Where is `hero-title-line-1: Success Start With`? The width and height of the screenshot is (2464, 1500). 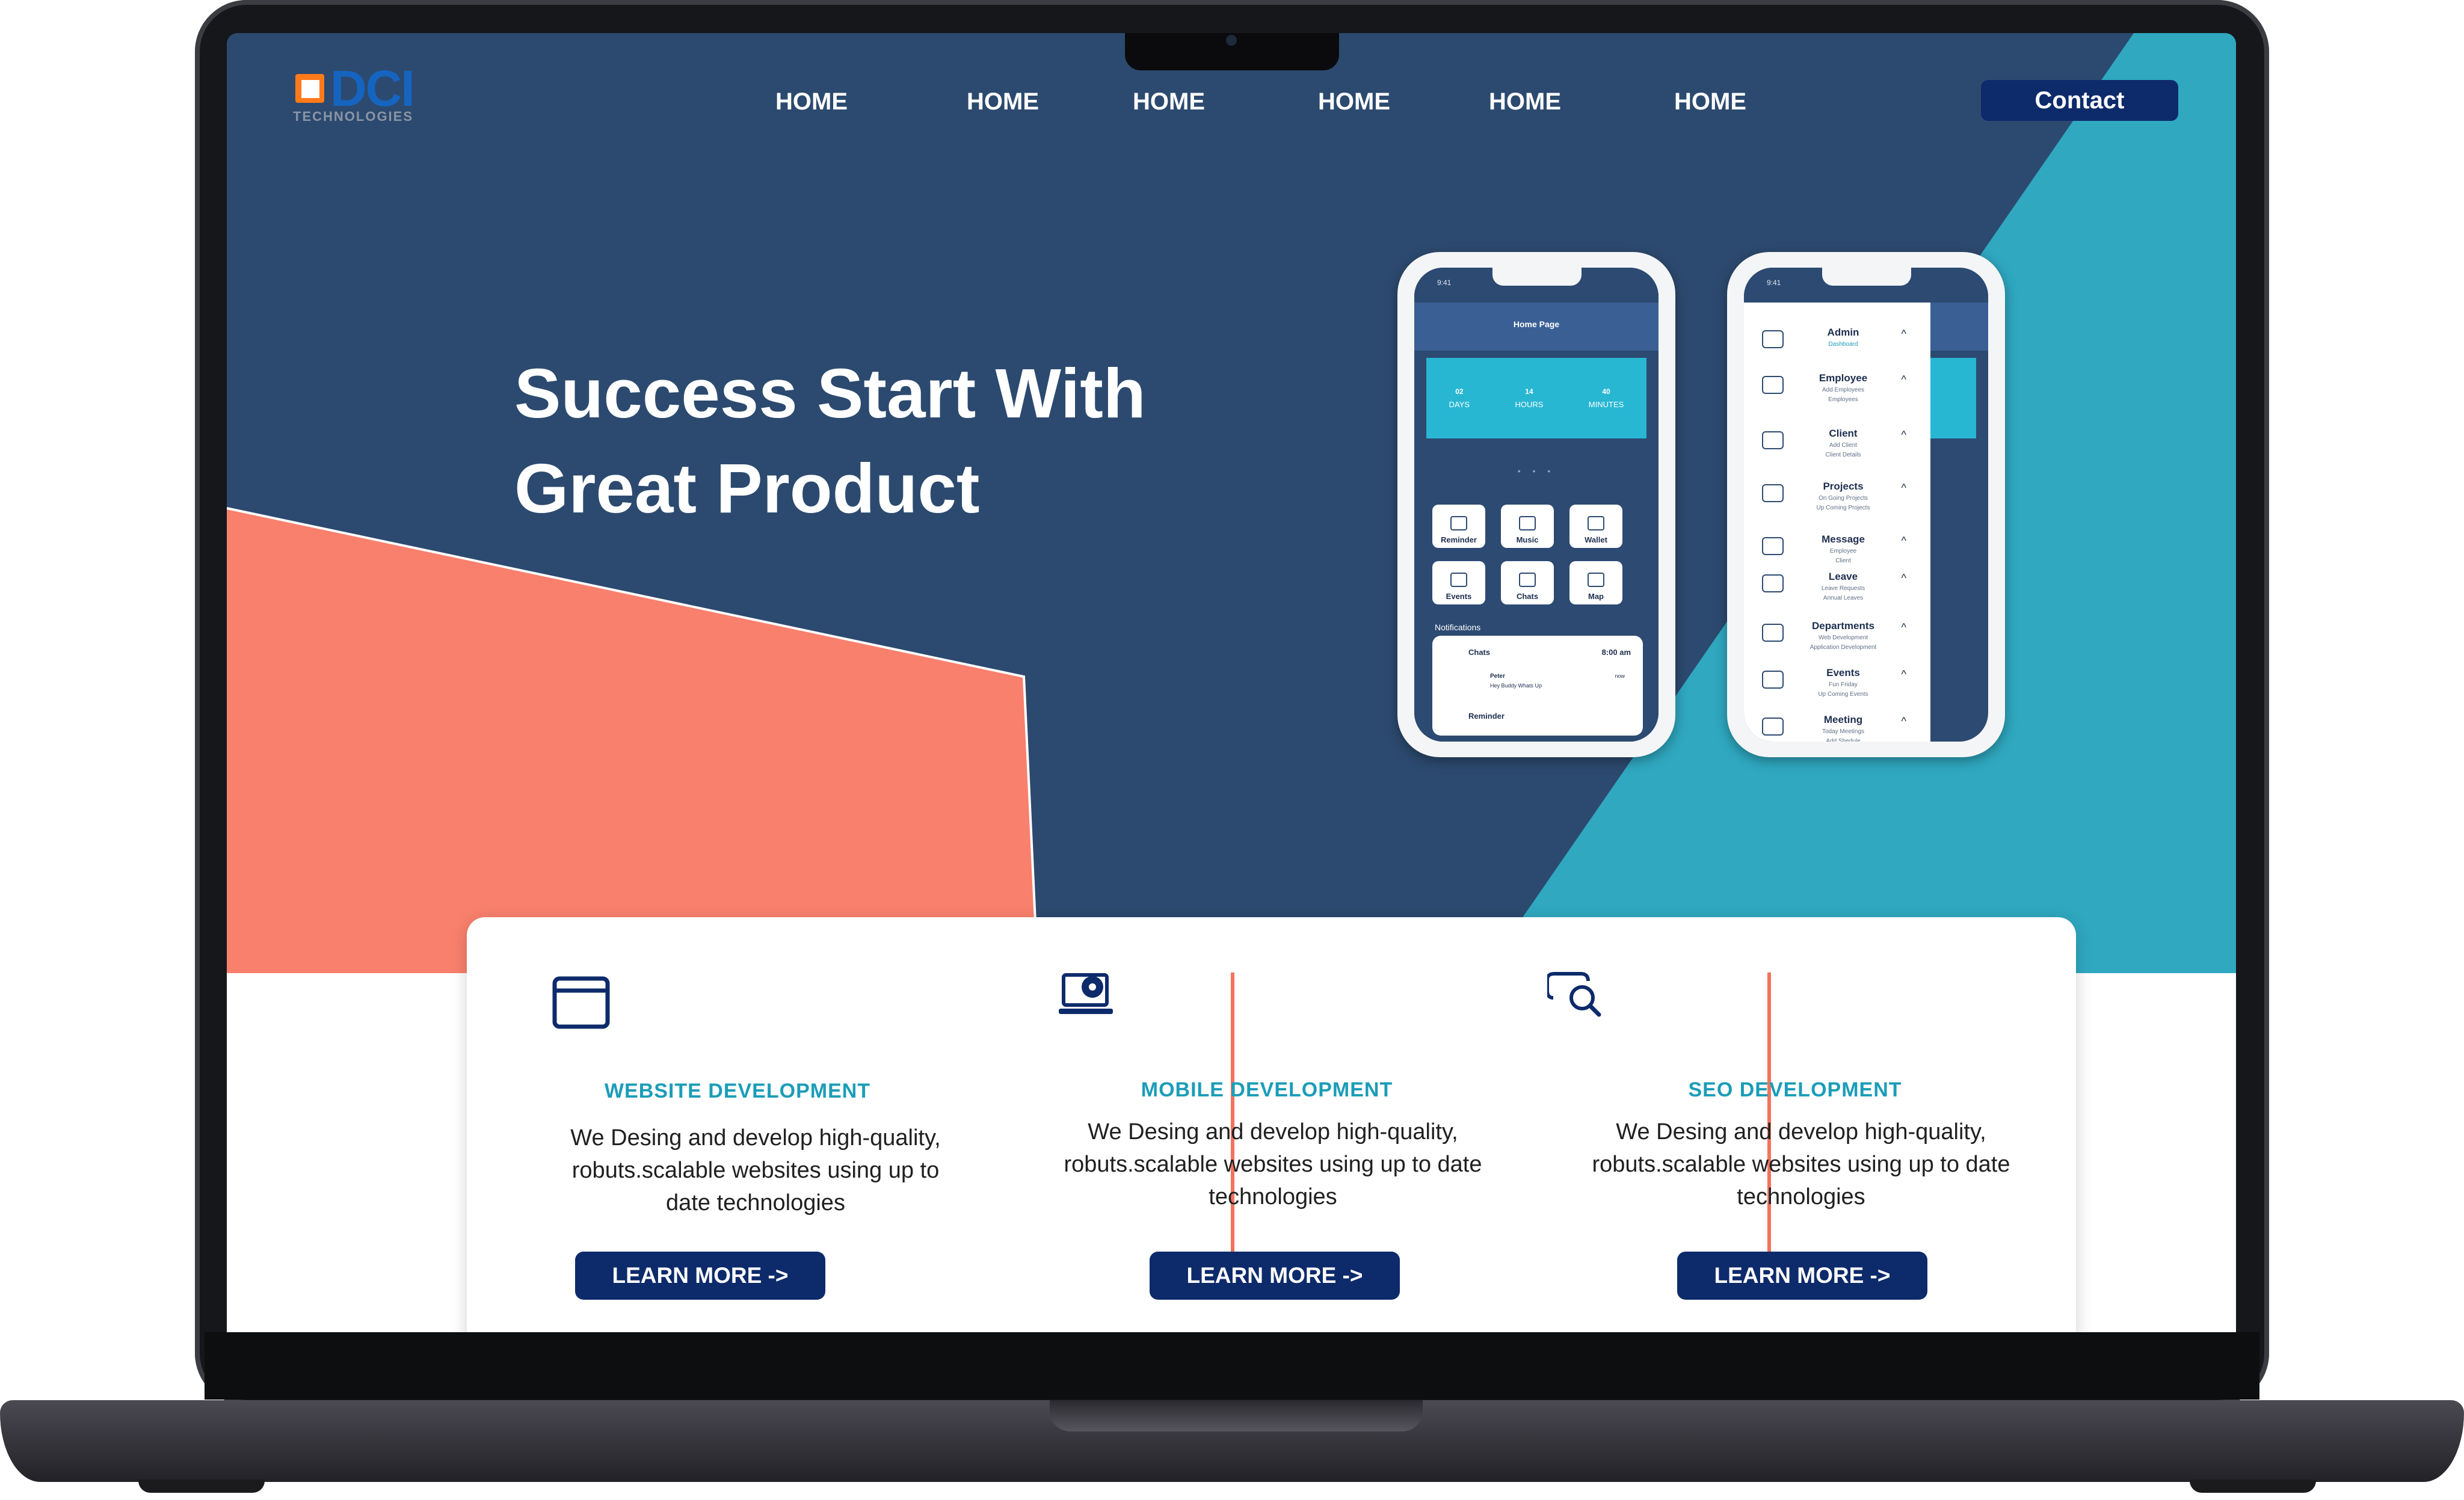 hero-title-line-1: Success Start With is located at coordinates (830, 393).